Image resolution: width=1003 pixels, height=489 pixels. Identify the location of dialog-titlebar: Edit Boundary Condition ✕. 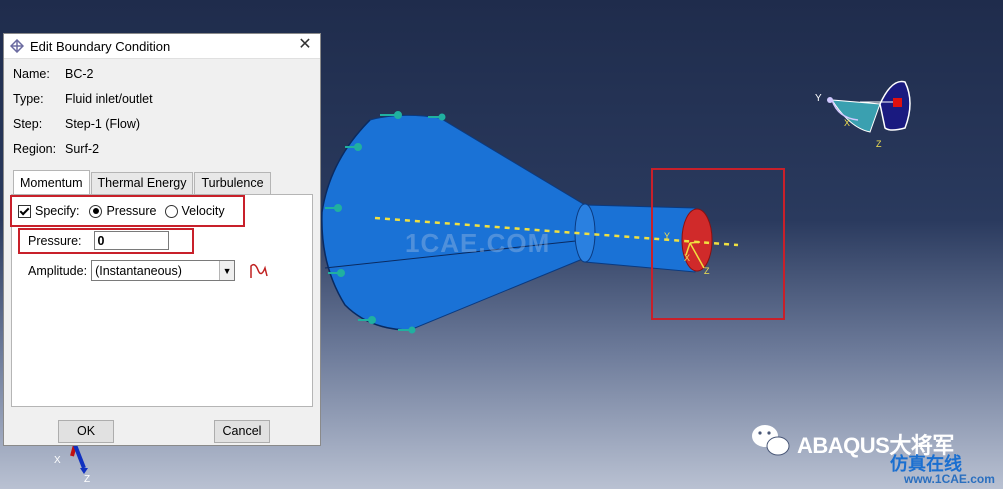
(162, 46).